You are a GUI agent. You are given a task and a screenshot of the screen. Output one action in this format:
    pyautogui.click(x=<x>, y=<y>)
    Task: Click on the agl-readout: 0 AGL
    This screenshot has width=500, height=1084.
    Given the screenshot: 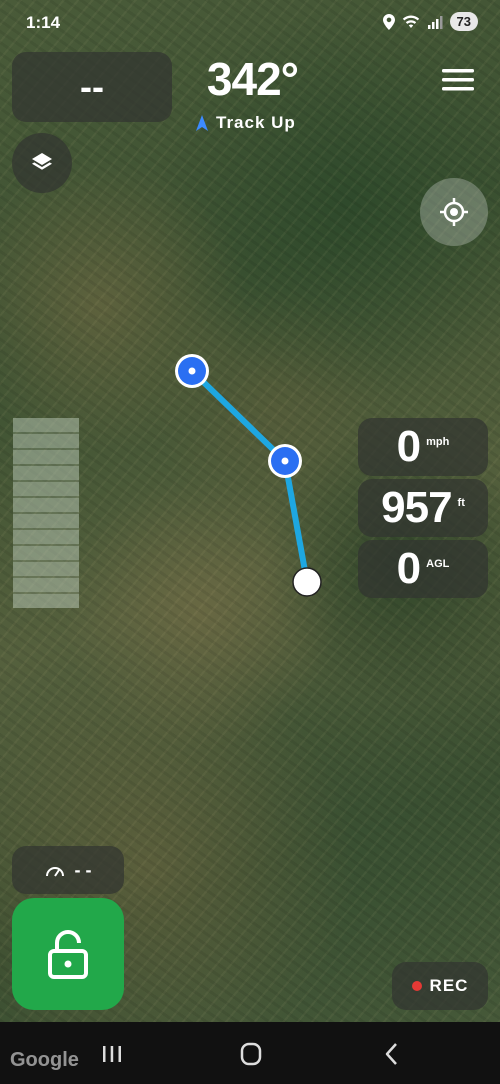 What is the action you would take?
    pyautogui.click(x=423, y=569)
    